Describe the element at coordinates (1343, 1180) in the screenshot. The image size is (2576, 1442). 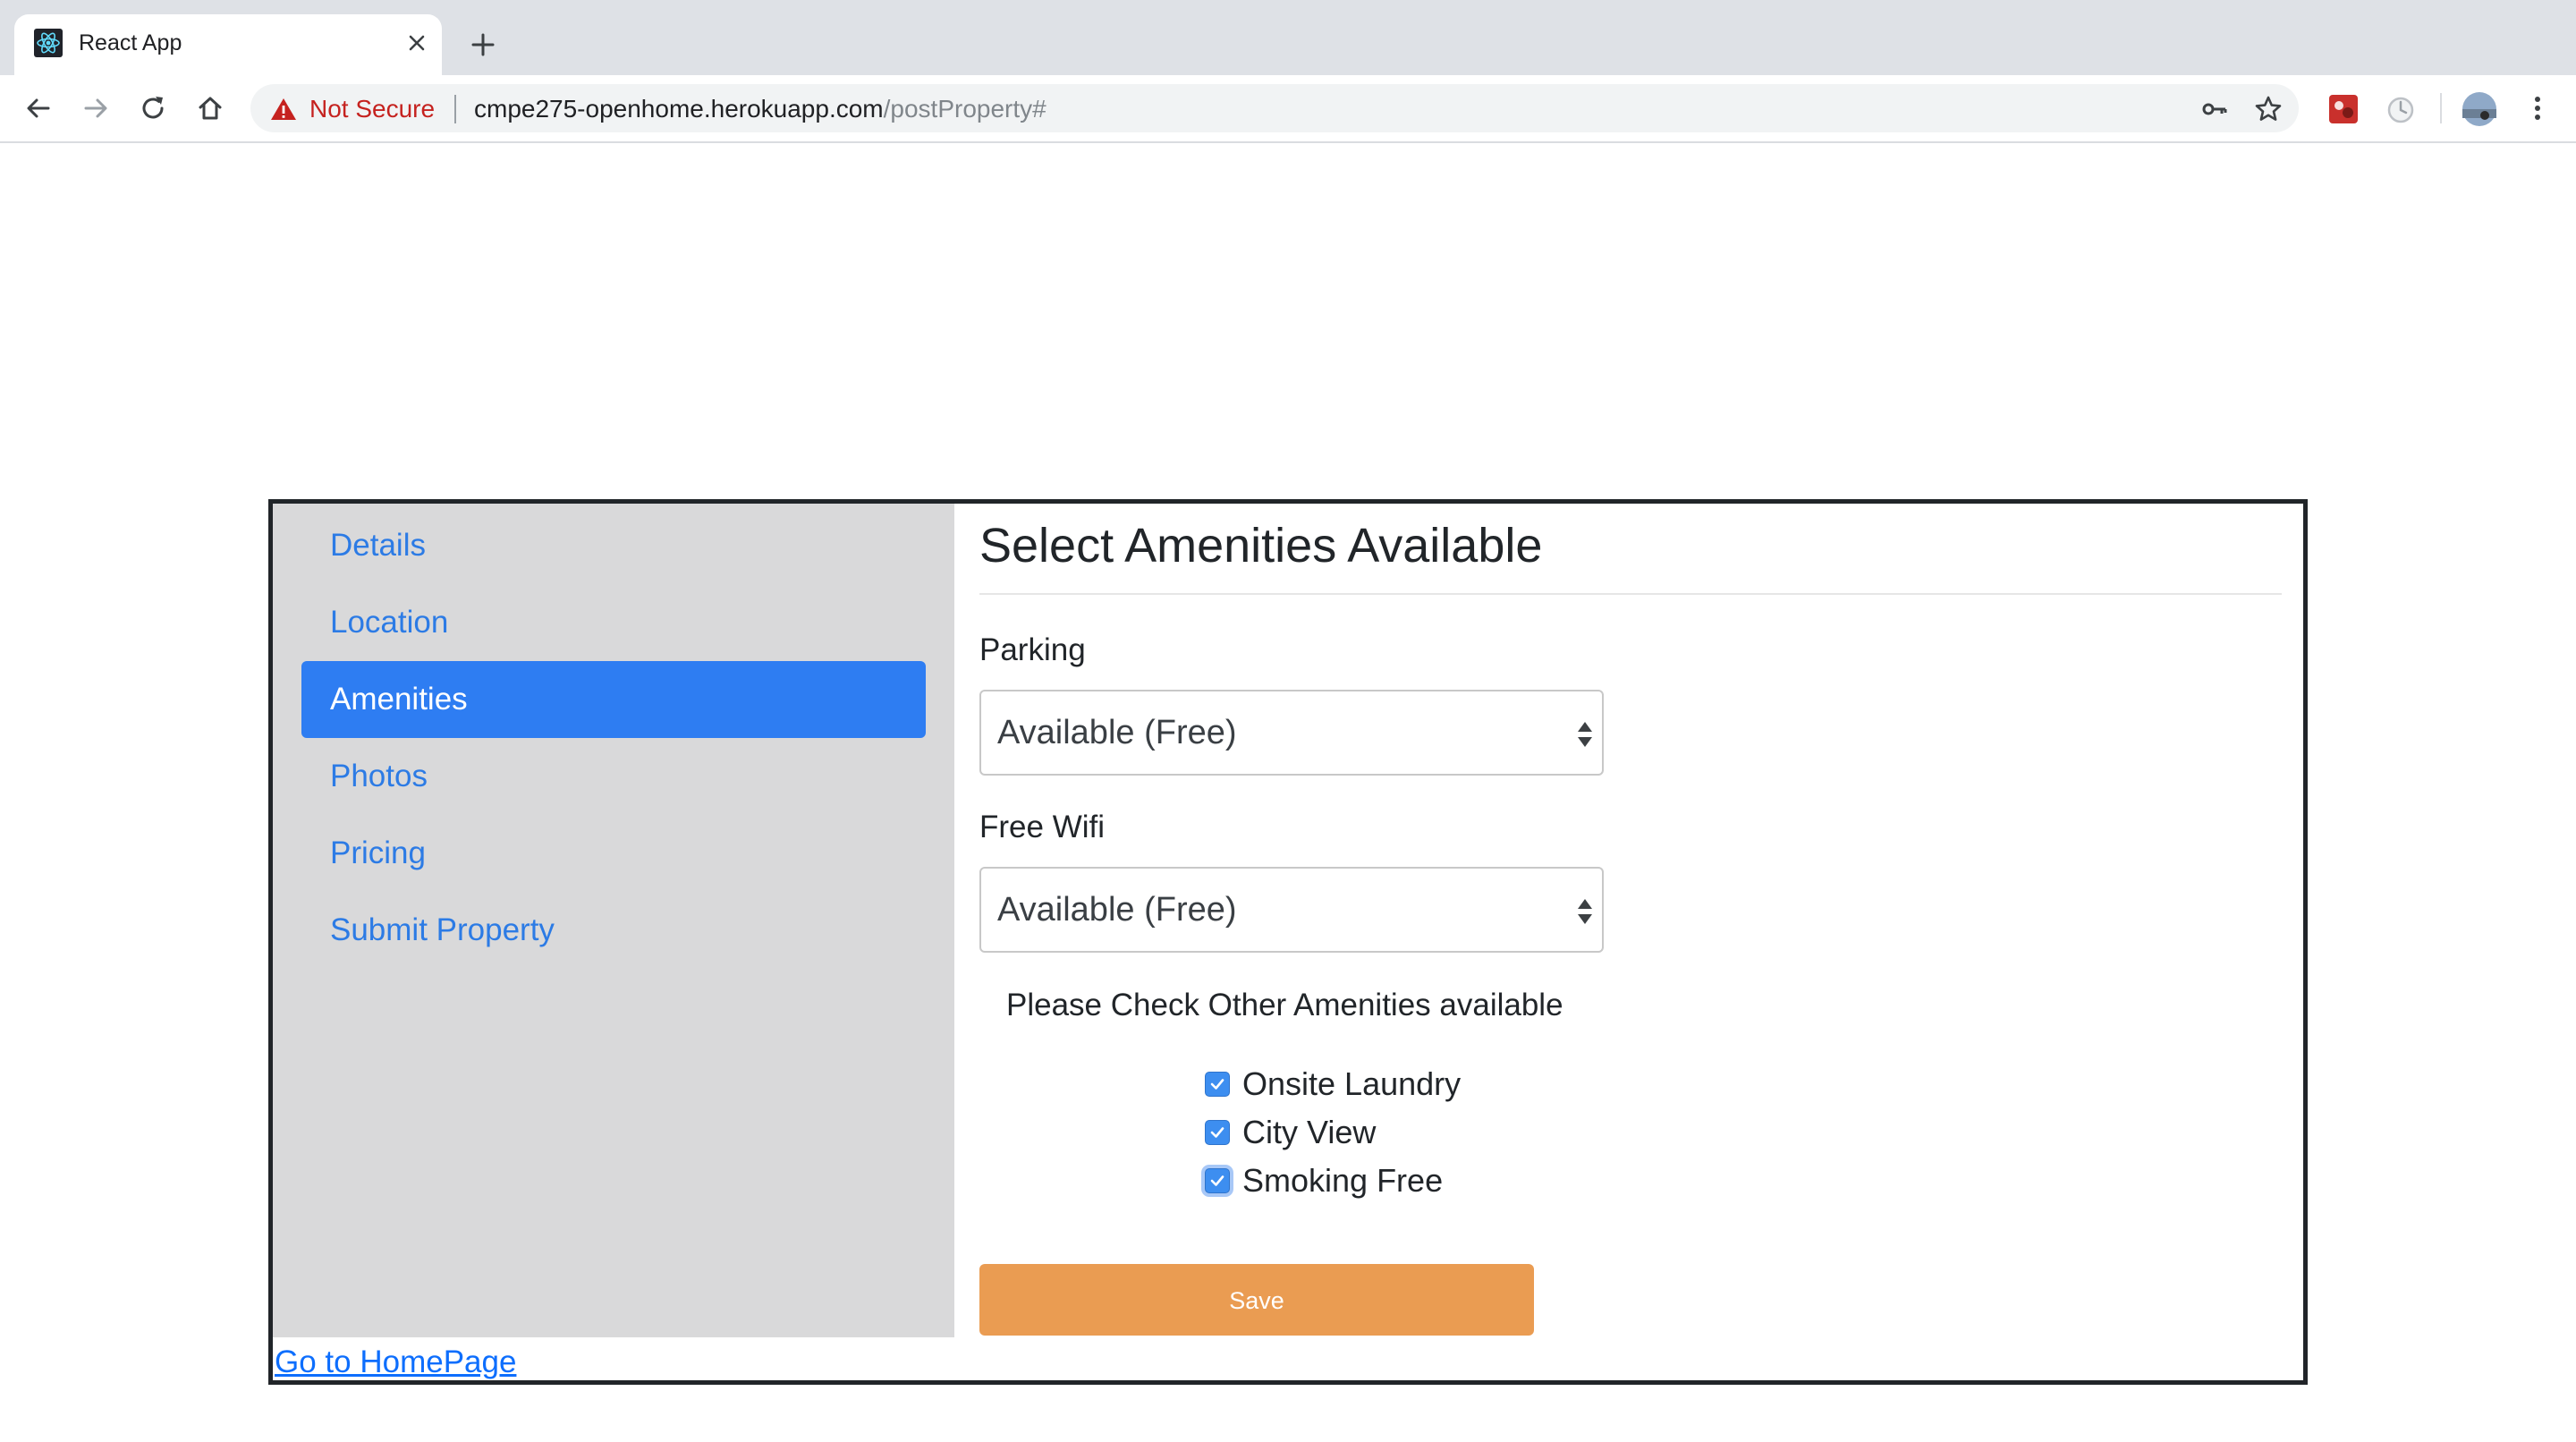
I see `amenity-label: Smoking Free` at that location.